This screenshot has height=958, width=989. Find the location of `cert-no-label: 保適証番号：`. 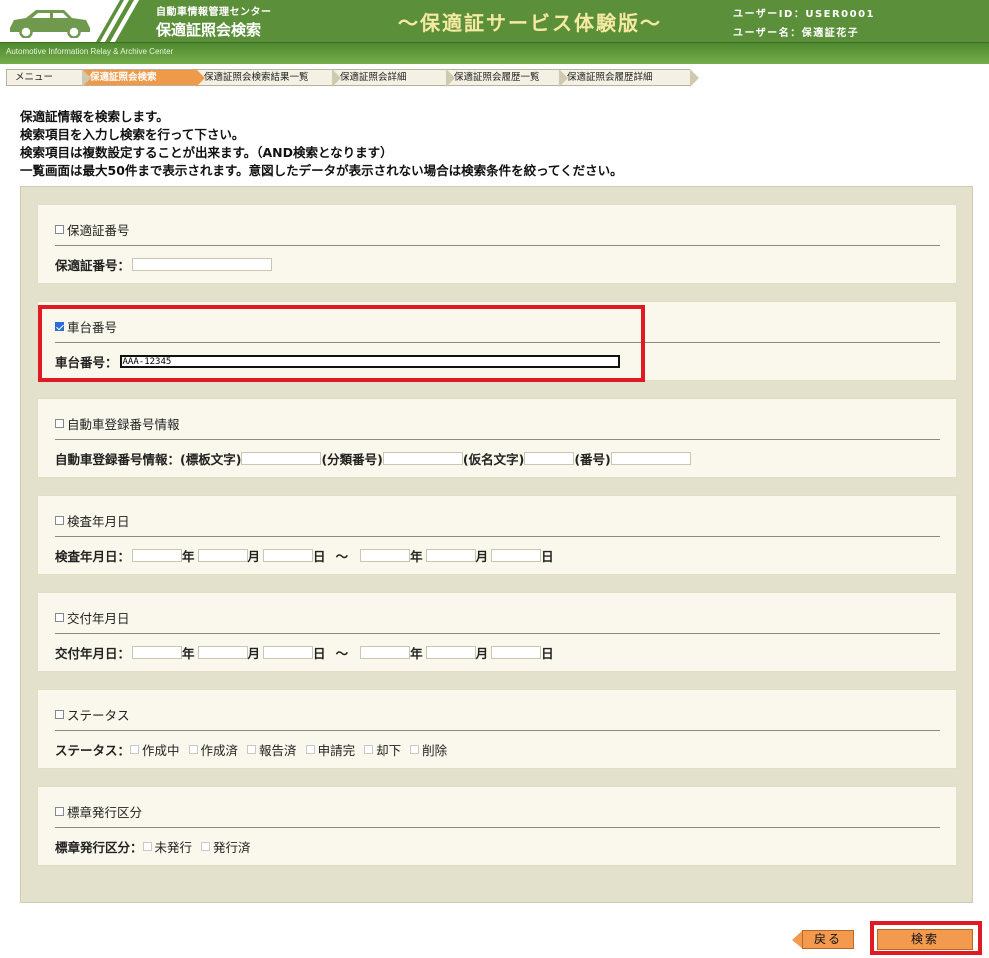

cert-no-label: 保適証番号： is located at coordinates (93, 265).